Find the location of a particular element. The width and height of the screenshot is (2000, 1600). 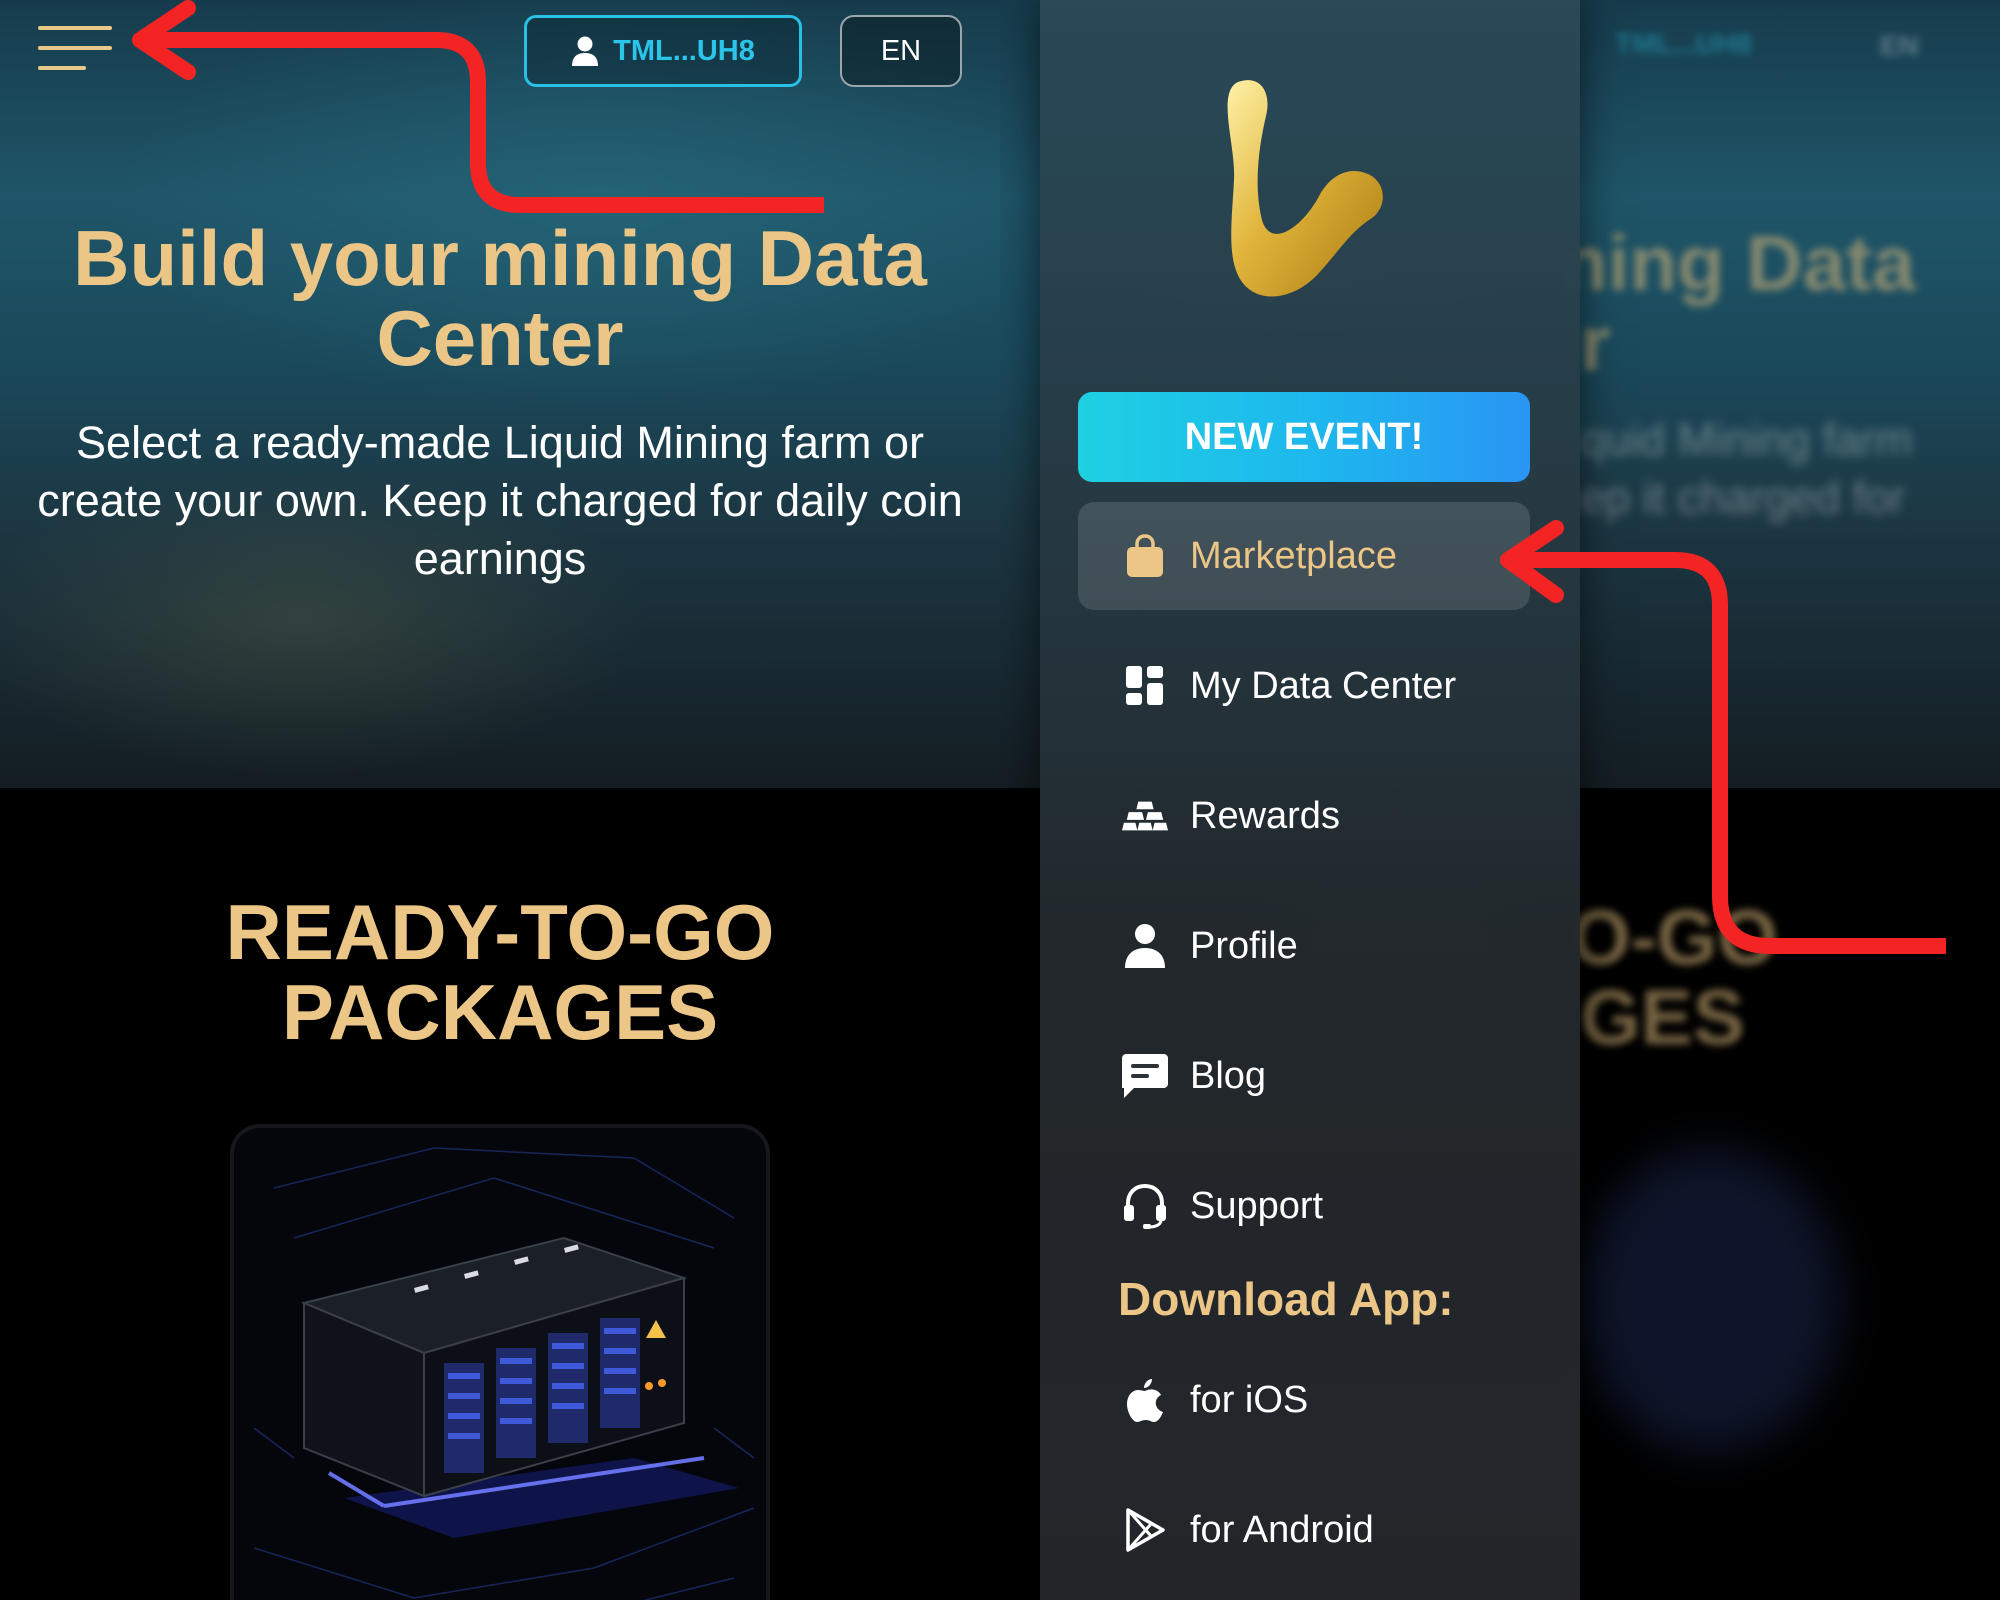

new-event-button: NEW EVENT! is located at coordinates (1304, 437).